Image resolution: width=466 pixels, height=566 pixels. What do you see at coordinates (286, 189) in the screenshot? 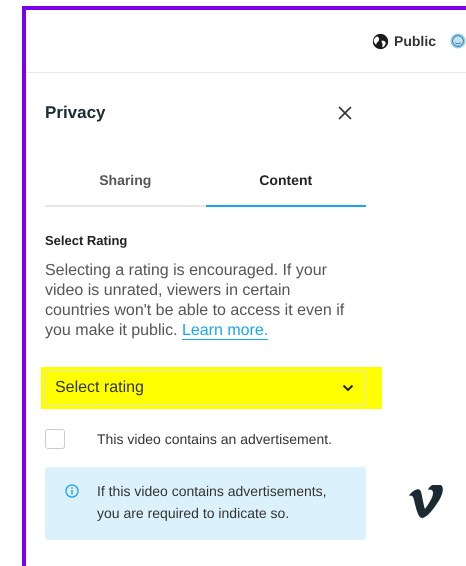
I see `tab: Content` at bounding box center [286, 189].